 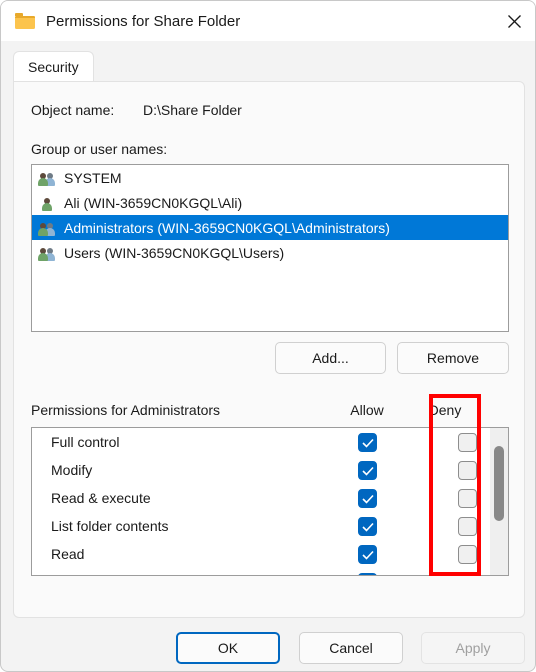 What do you see at coordinates (473, 648) in the screenshot?
I see `apply-button: Apply` at bounding box center [473, 648].